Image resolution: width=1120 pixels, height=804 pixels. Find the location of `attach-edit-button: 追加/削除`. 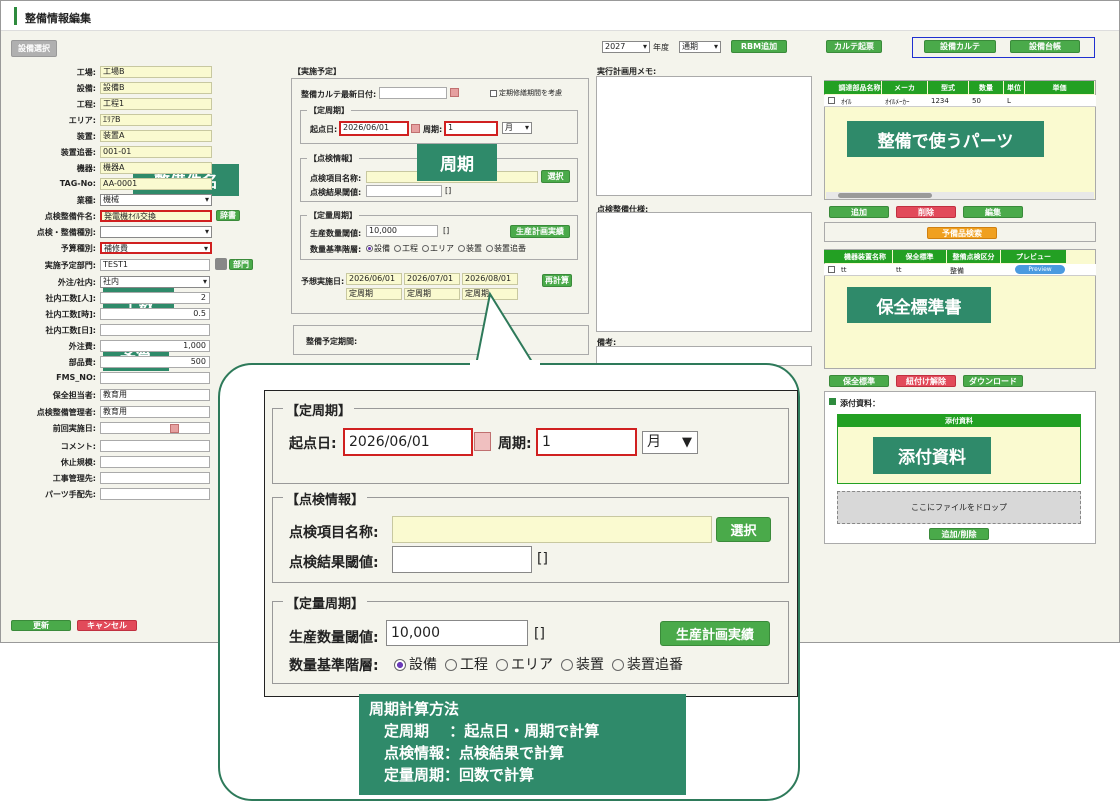

attach-edit-button: 追加/削除 is located at coordinates (959, 534).